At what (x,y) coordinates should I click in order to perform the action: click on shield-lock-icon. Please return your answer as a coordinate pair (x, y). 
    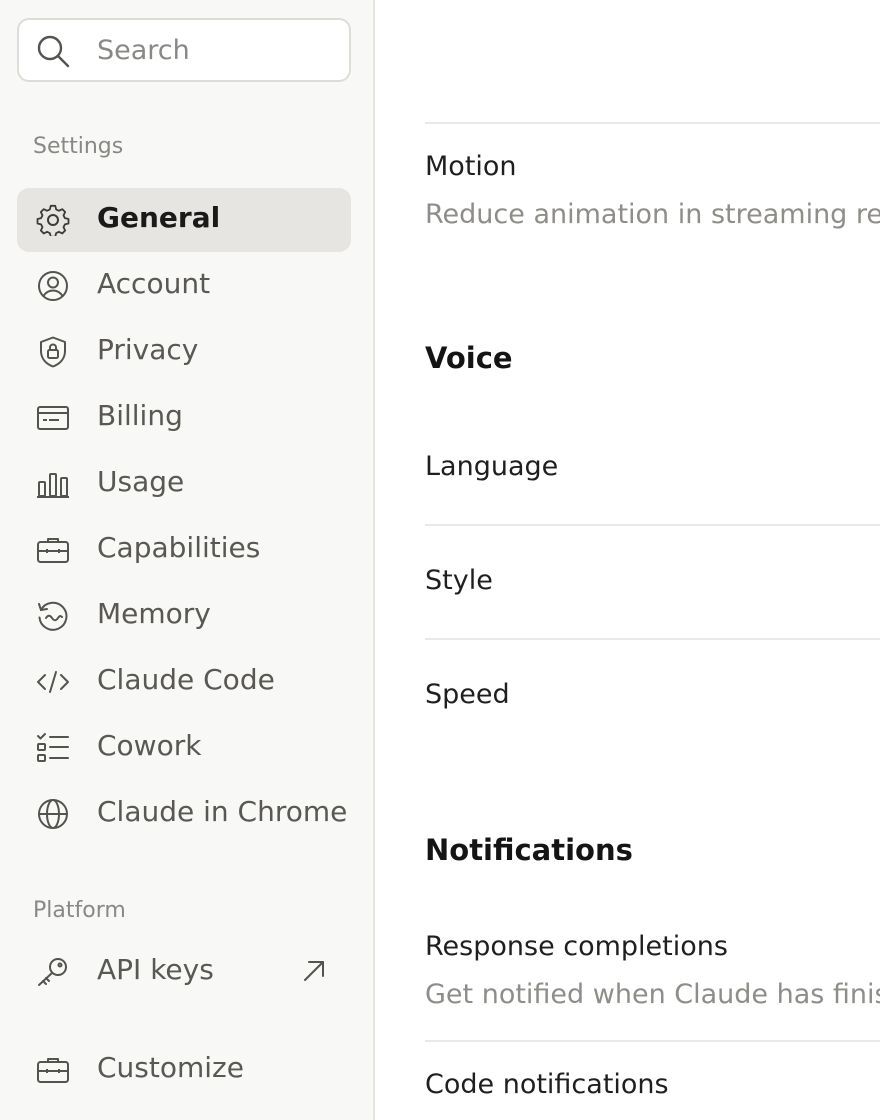
    Looking at the image, I should click on (53, 352).